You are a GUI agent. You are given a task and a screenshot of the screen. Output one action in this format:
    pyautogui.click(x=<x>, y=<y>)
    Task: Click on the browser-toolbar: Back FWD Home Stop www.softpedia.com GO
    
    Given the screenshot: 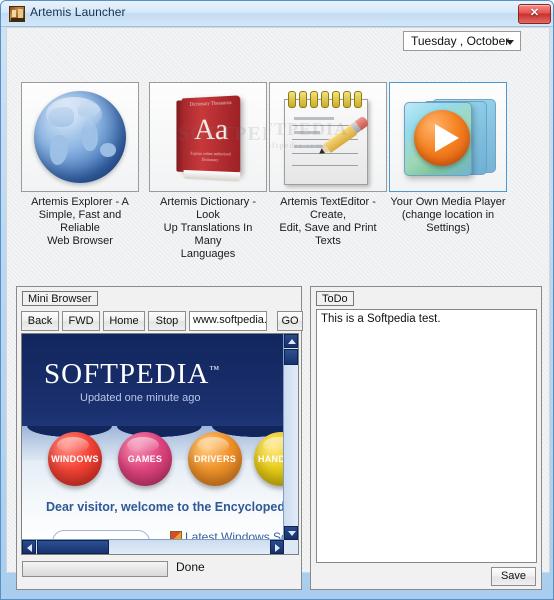 What is the action you would take?
    pyautogui.click(x=162, y=321)
    